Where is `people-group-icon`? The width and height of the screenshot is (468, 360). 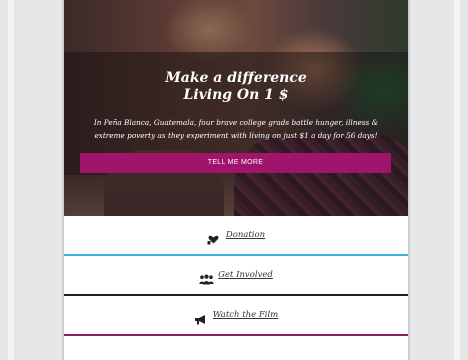
people-group-icon is located at coordinates (206, 277).